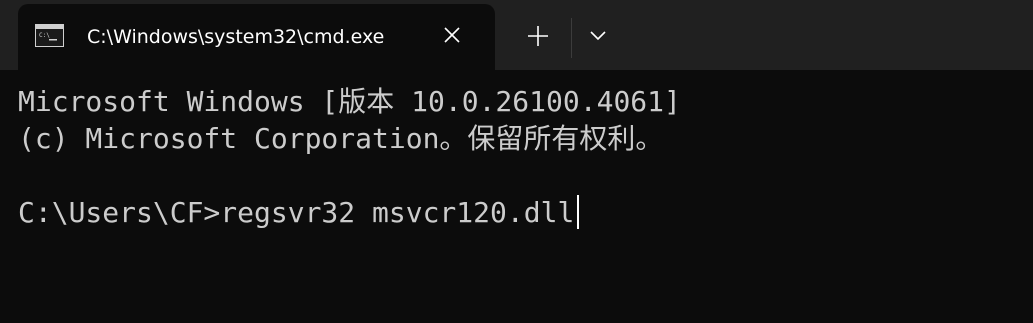 The height and width of the screenshot is (323, 1033). Describe the element at coordinates (578, 212) in the screenshot. I see `text-cursor` at that location.